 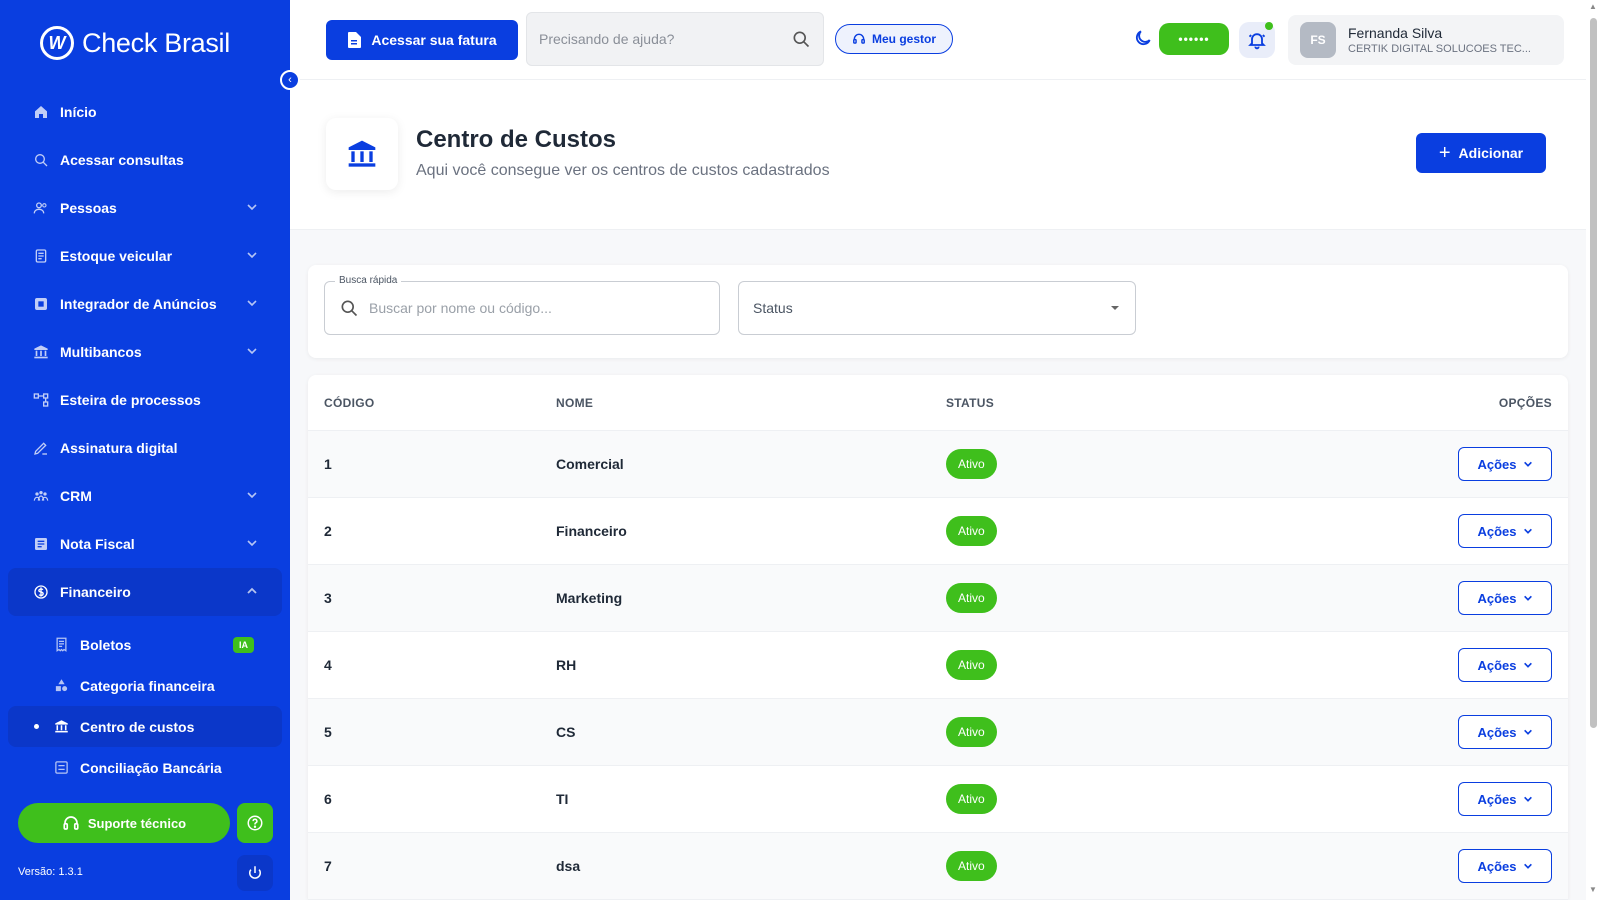 I want to click on sidebar-subitem-categoria-financeira: Categoria financeira, so click(x=145, y=685).